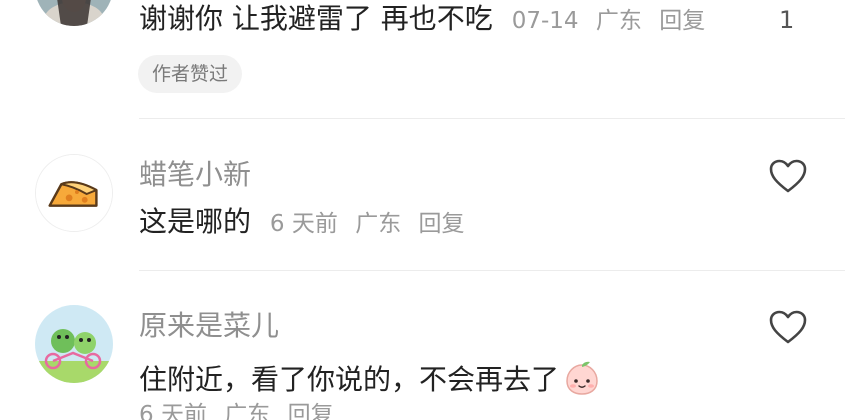 The width and height of the screenshot is (845, 420). I want to click on comment-username: 原来是菜儿, so click(209, 326).